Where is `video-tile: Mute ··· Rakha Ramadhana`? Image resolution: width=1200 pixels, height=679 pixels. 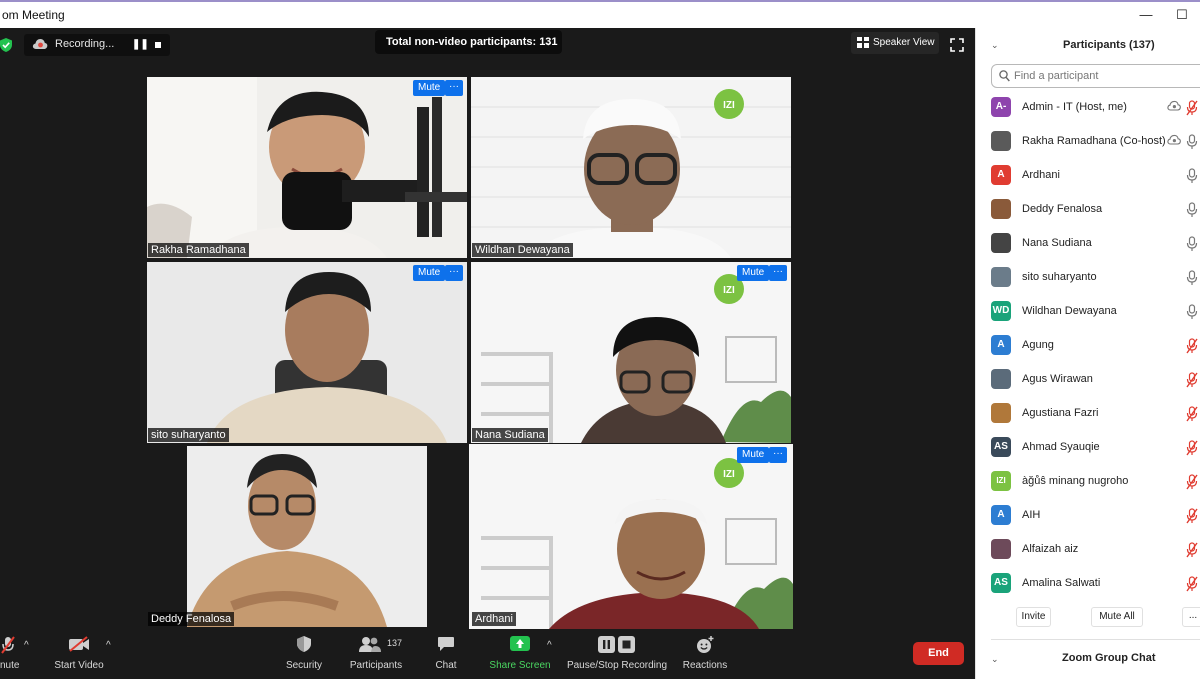
video-tile: Mute ··· Rakha Ramadhana is located at coordinates (307, 167).